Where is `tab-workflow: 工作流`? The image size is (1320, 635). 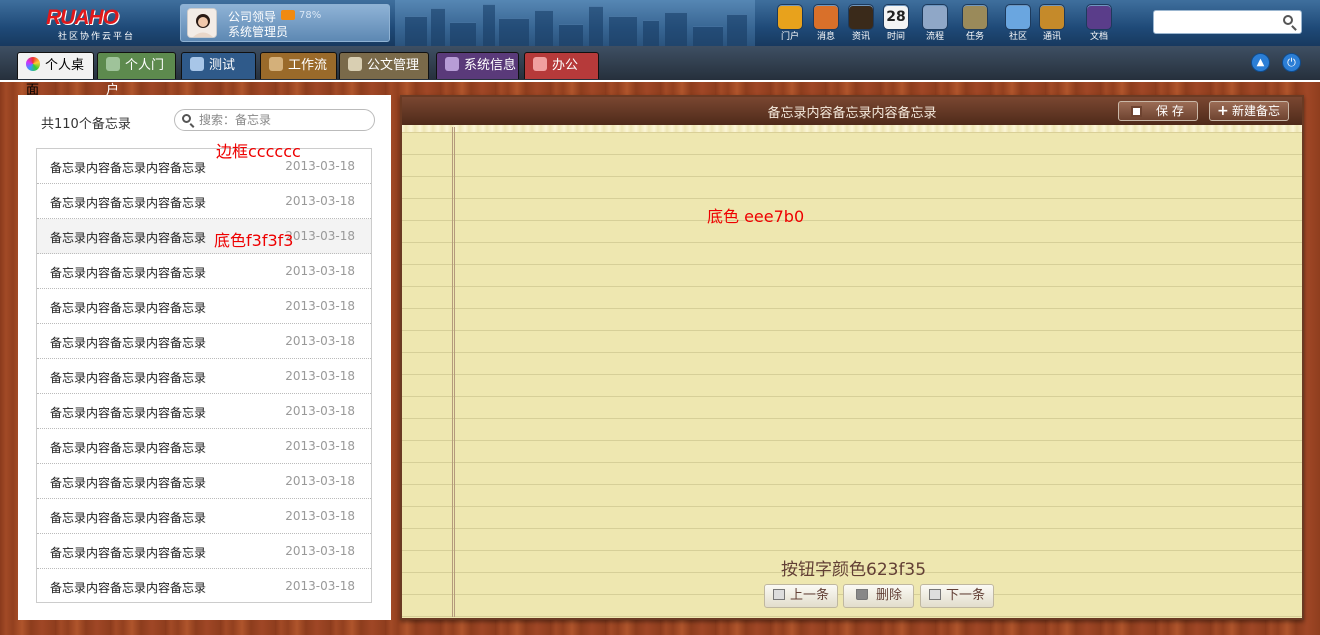
tab-workflow: 工作流 is located at coordinates (298, 65).